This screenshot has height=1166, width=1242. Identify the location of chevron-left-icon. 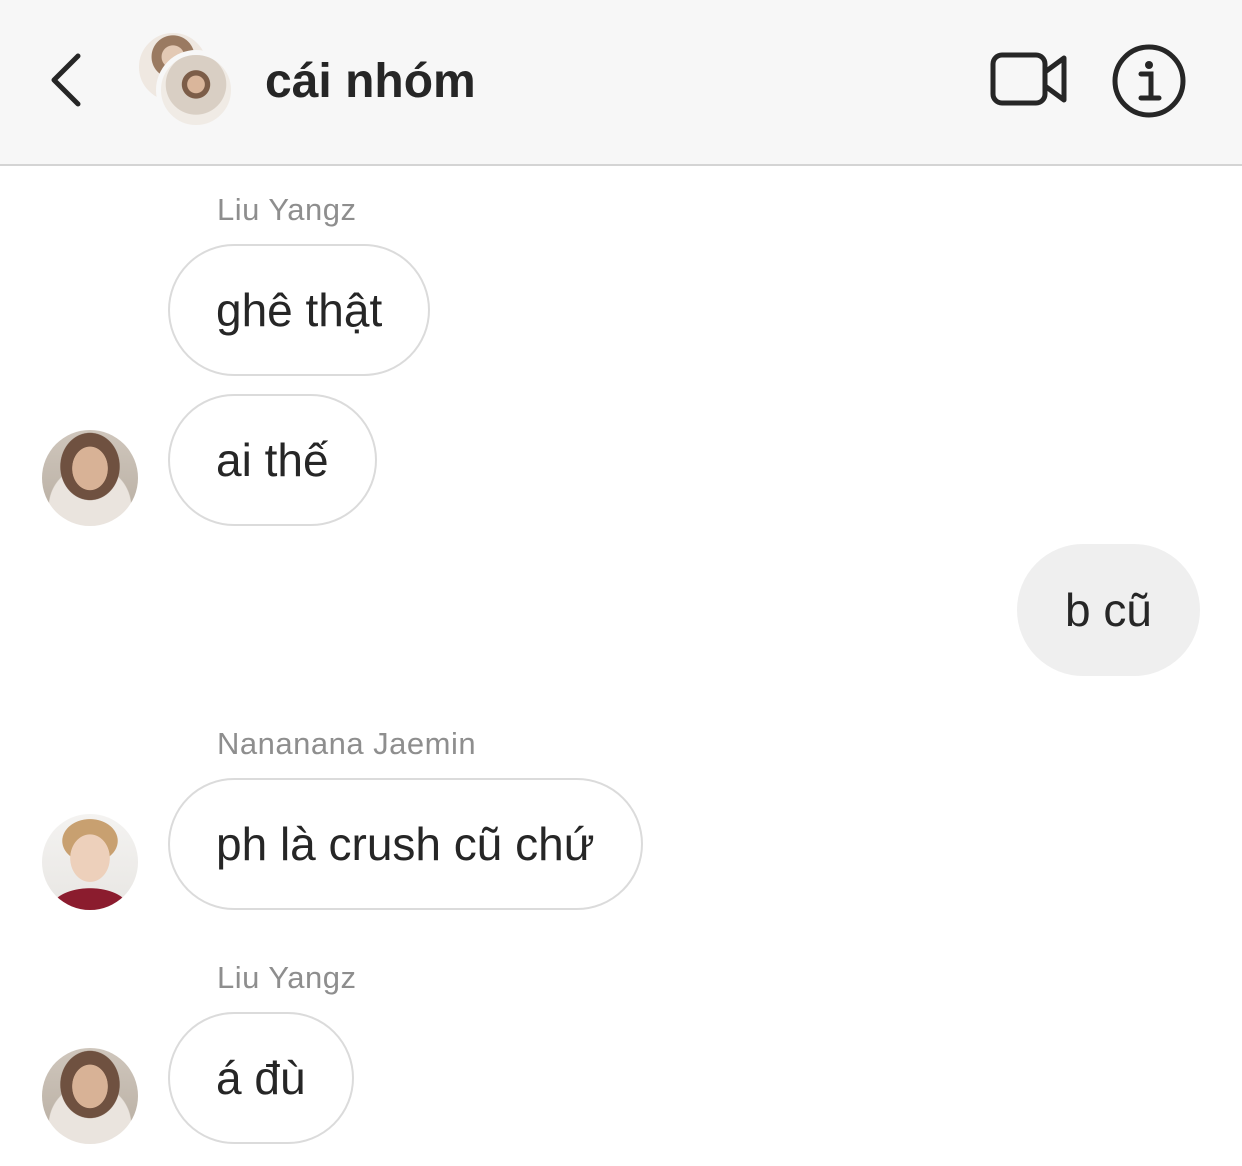
(66, 80).